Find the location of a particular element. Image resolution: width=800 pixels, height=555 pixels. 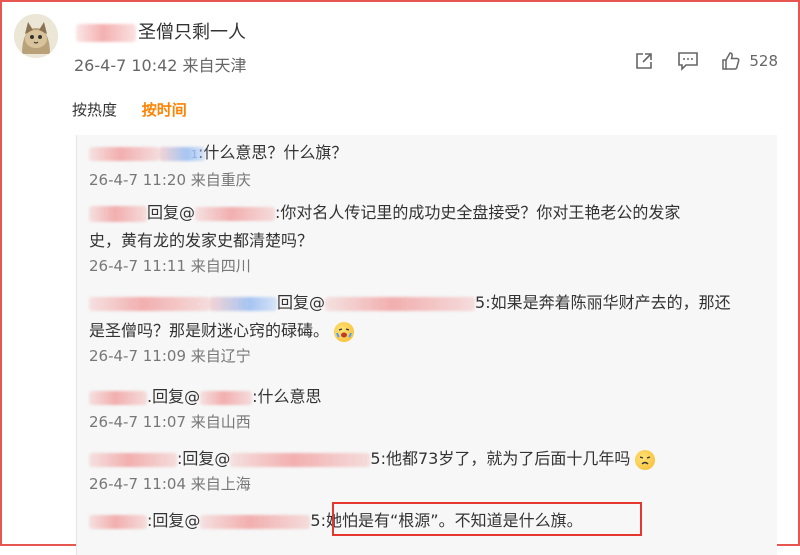

reply-content: 是圣僧吗？那是财迷心窍的碌碡。 is located at coordinates (209, 330).